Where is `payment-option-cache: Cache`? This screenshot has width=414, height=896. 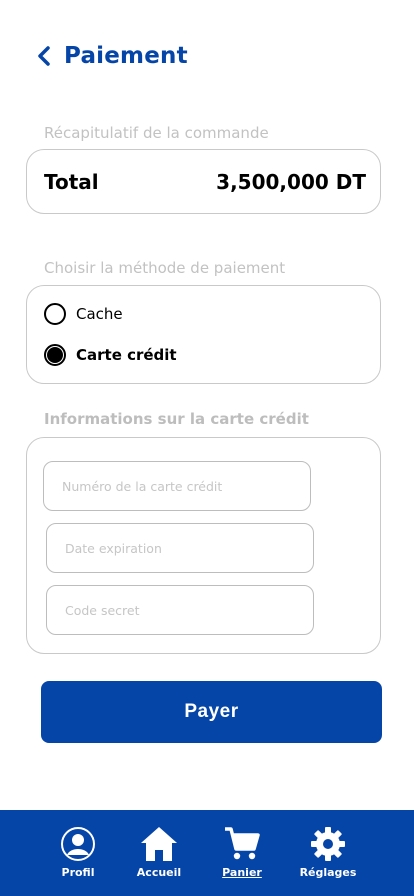 payment-option-cache: Cache is located at coordinates (83, 314).